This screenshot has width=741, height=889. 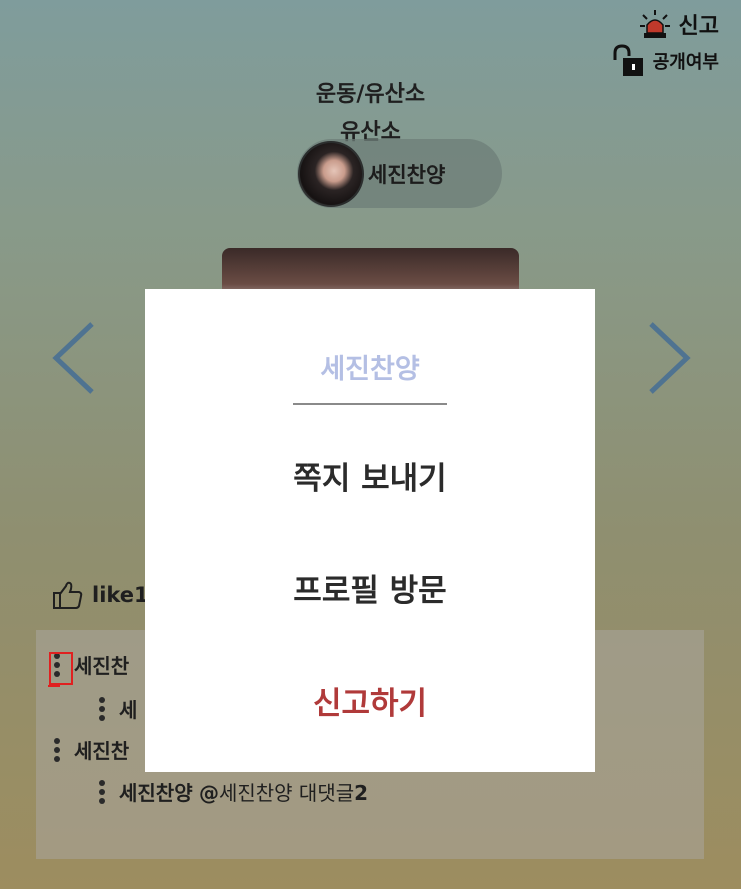 I want to click on like-button: like1, so click(x=100, y=595).